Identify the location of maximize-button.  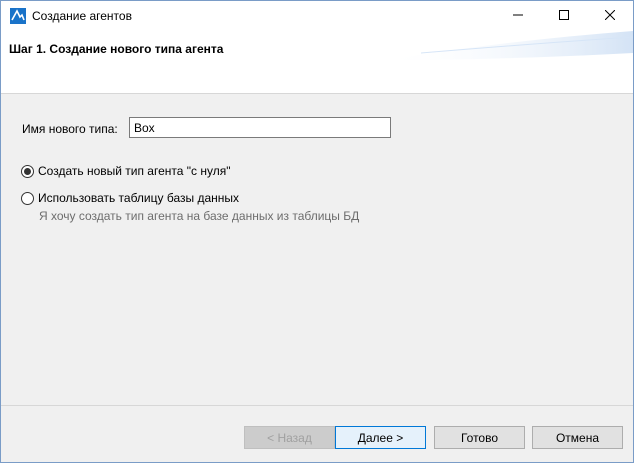
(564, 16).